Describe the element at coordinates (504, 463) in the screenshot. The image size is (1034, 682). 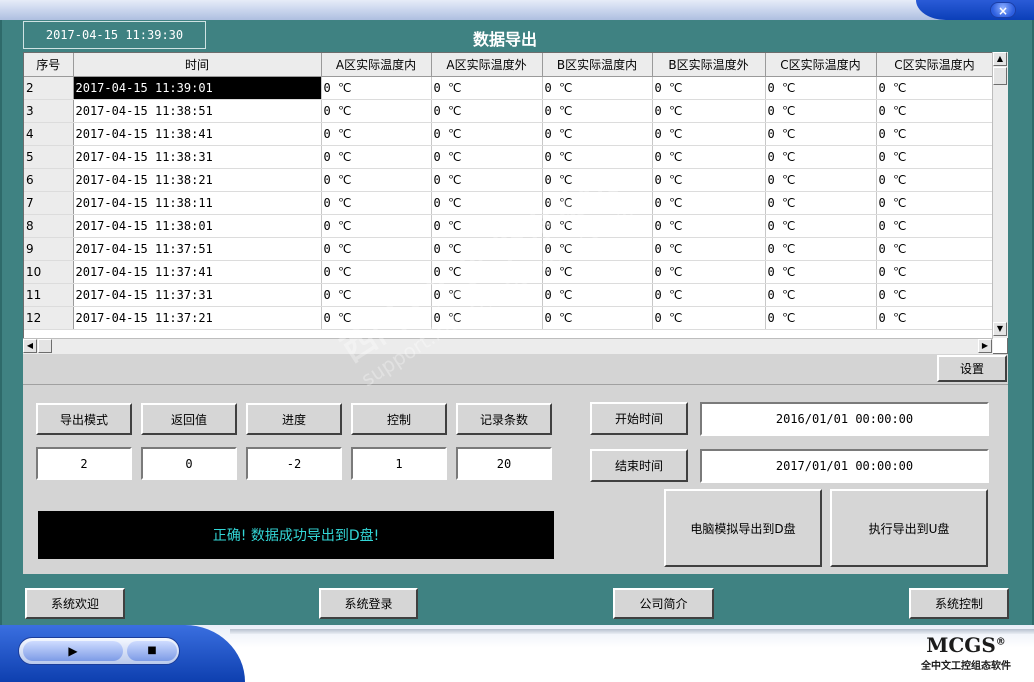
I see `record-count-field: 20` at that location.